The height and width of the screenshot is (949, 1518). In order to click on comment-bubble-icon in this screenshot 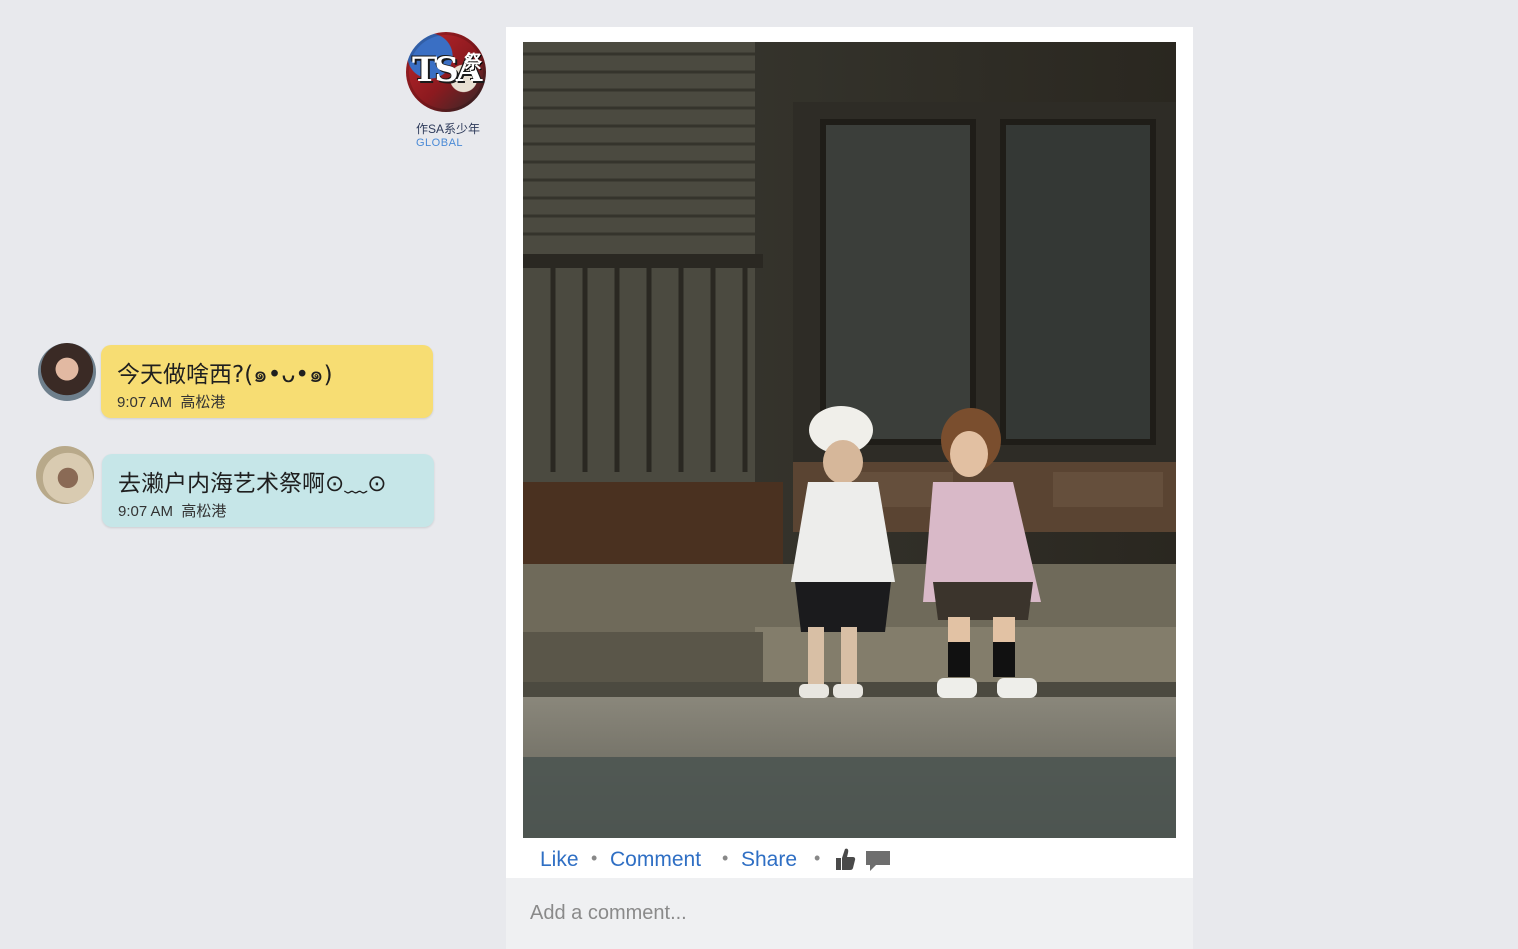, I will do `click(878, 863)`.